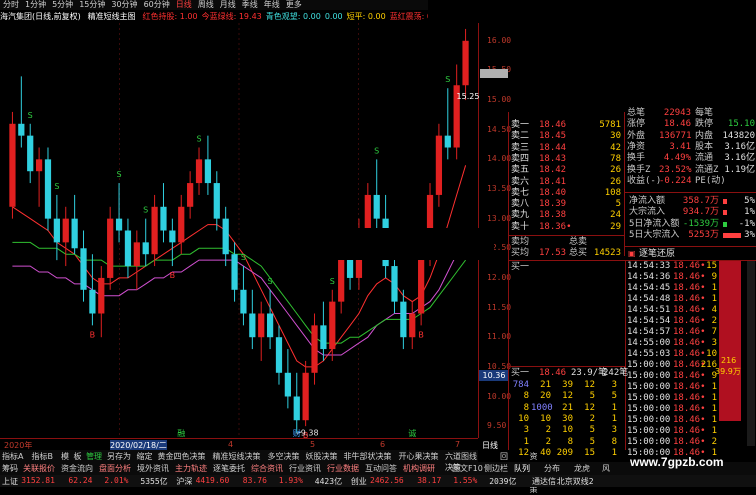  Describe the element at coordinates (145, 456) in the screenshot. I see `indicator-tab: 缩定` at that location.